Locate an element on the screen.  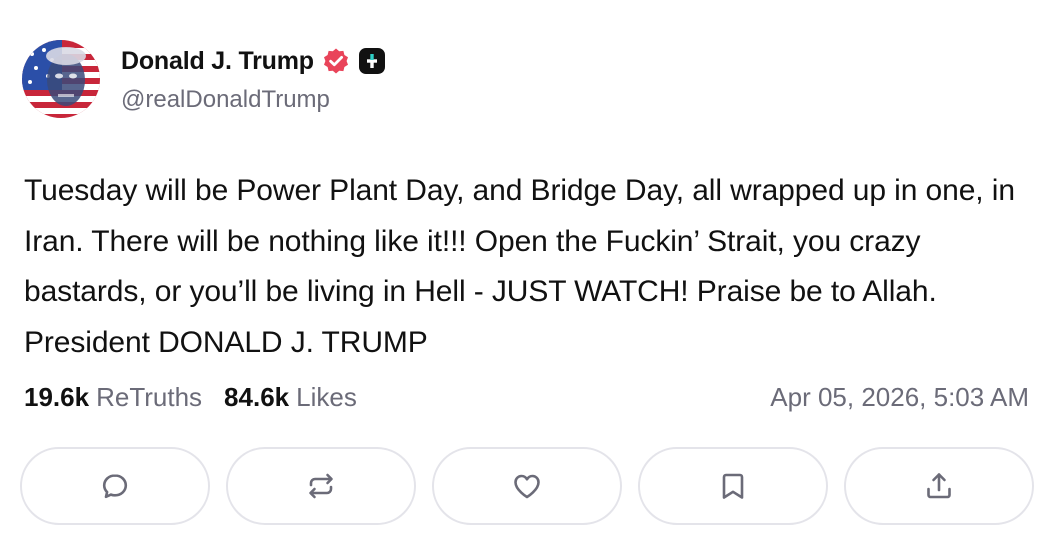
retruths-count: 19.6k is located at coordinates (57, 397).